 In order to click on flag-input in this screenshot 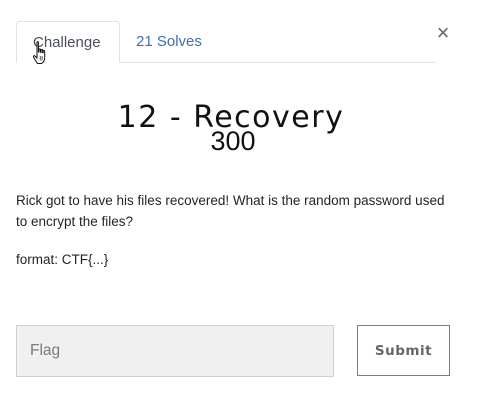, I will do `click(175, 351)`.